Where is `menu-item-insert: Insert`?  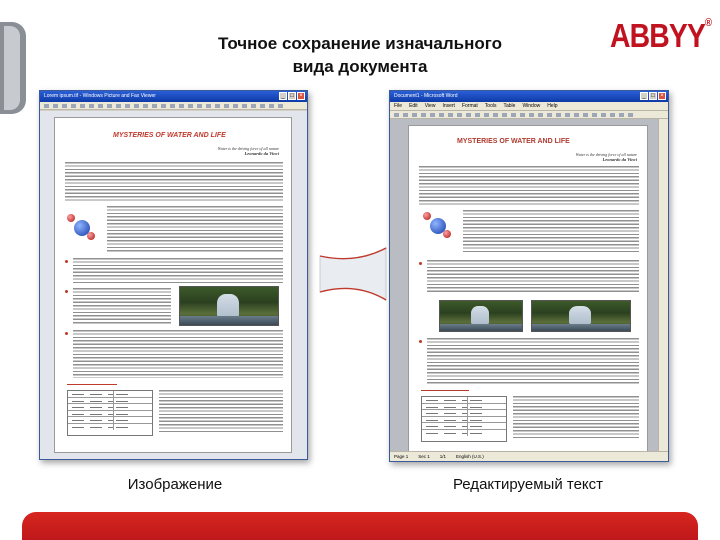 menu-item-insert: Insert is located at coordinates (448, 106).